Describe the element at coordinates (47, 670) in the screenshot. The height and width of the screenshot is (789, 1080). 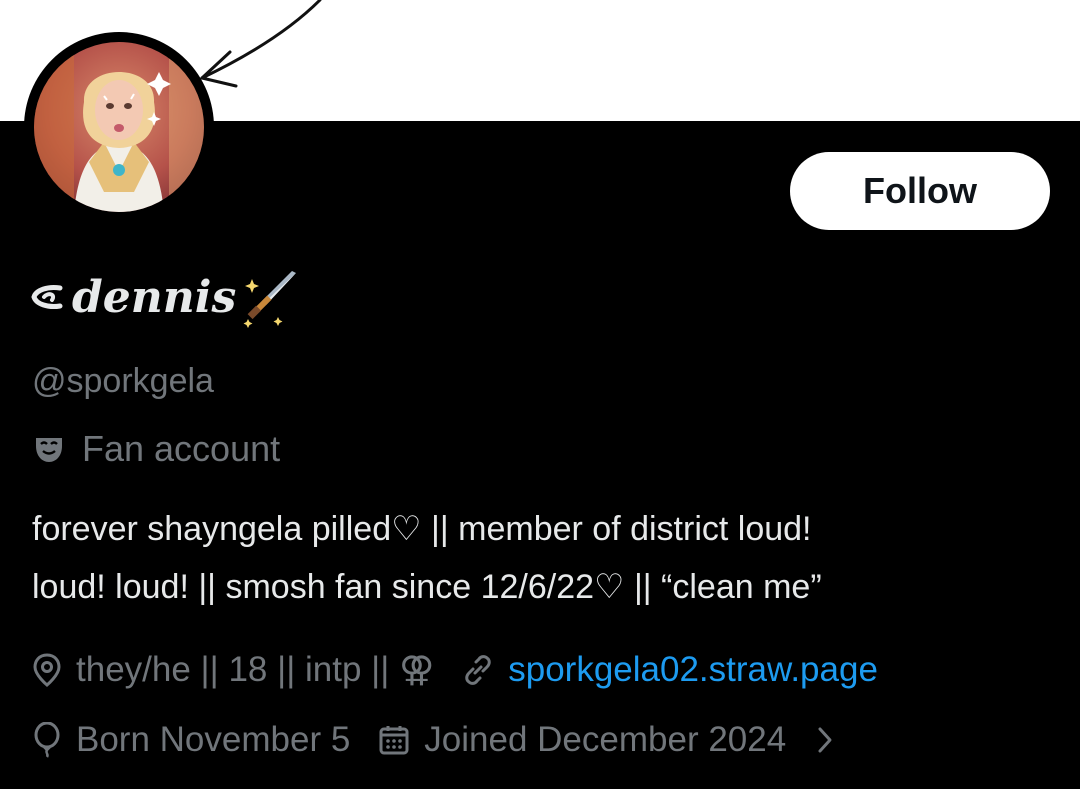
I see `location-pin-icon` at that location.